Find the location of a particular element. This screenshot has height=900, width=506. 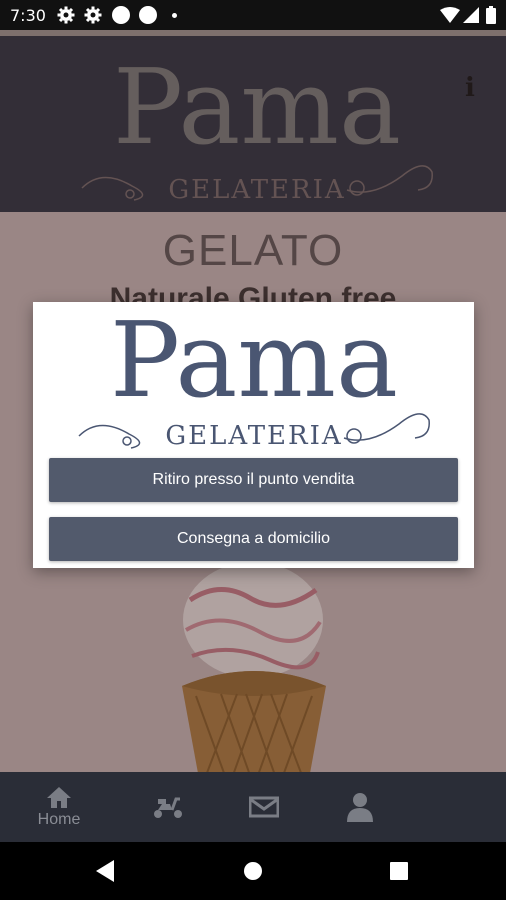

nav-home-label: Home is located at coordinates (59, 819).